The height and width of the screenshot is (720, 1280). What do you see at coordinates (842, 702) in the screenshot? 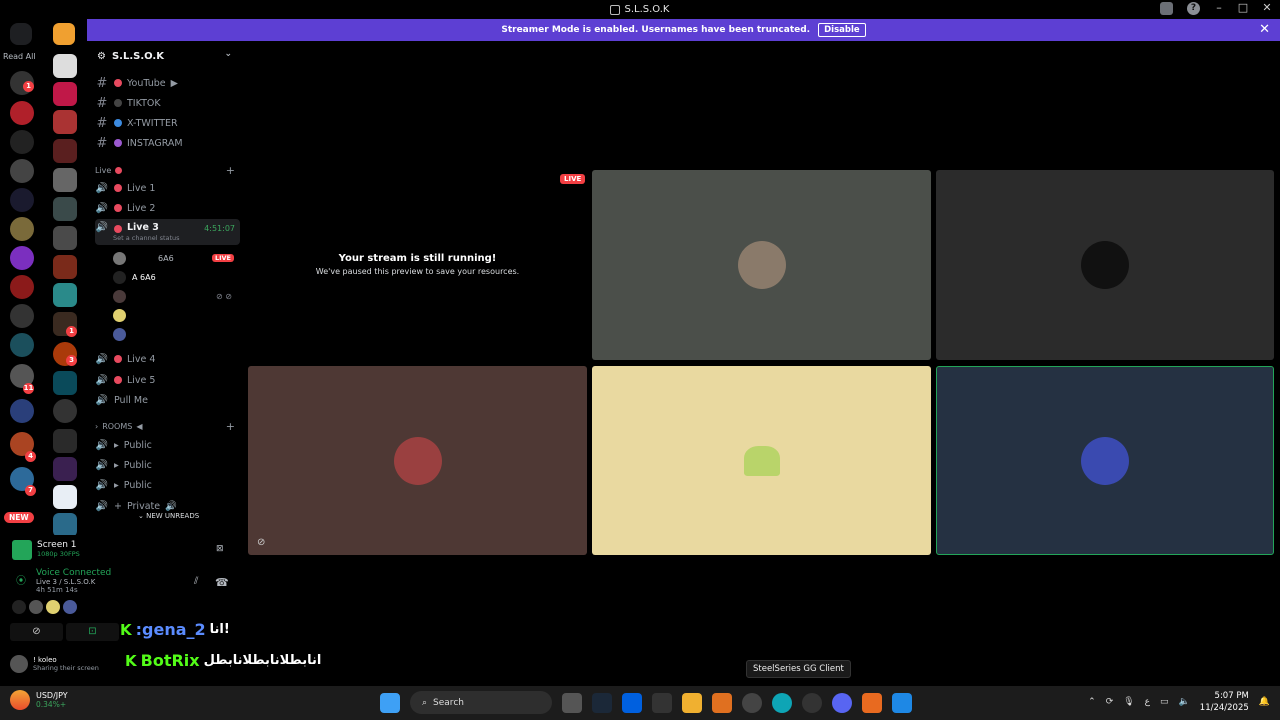
I see `discord-icon` at bounding box center [842, 702].